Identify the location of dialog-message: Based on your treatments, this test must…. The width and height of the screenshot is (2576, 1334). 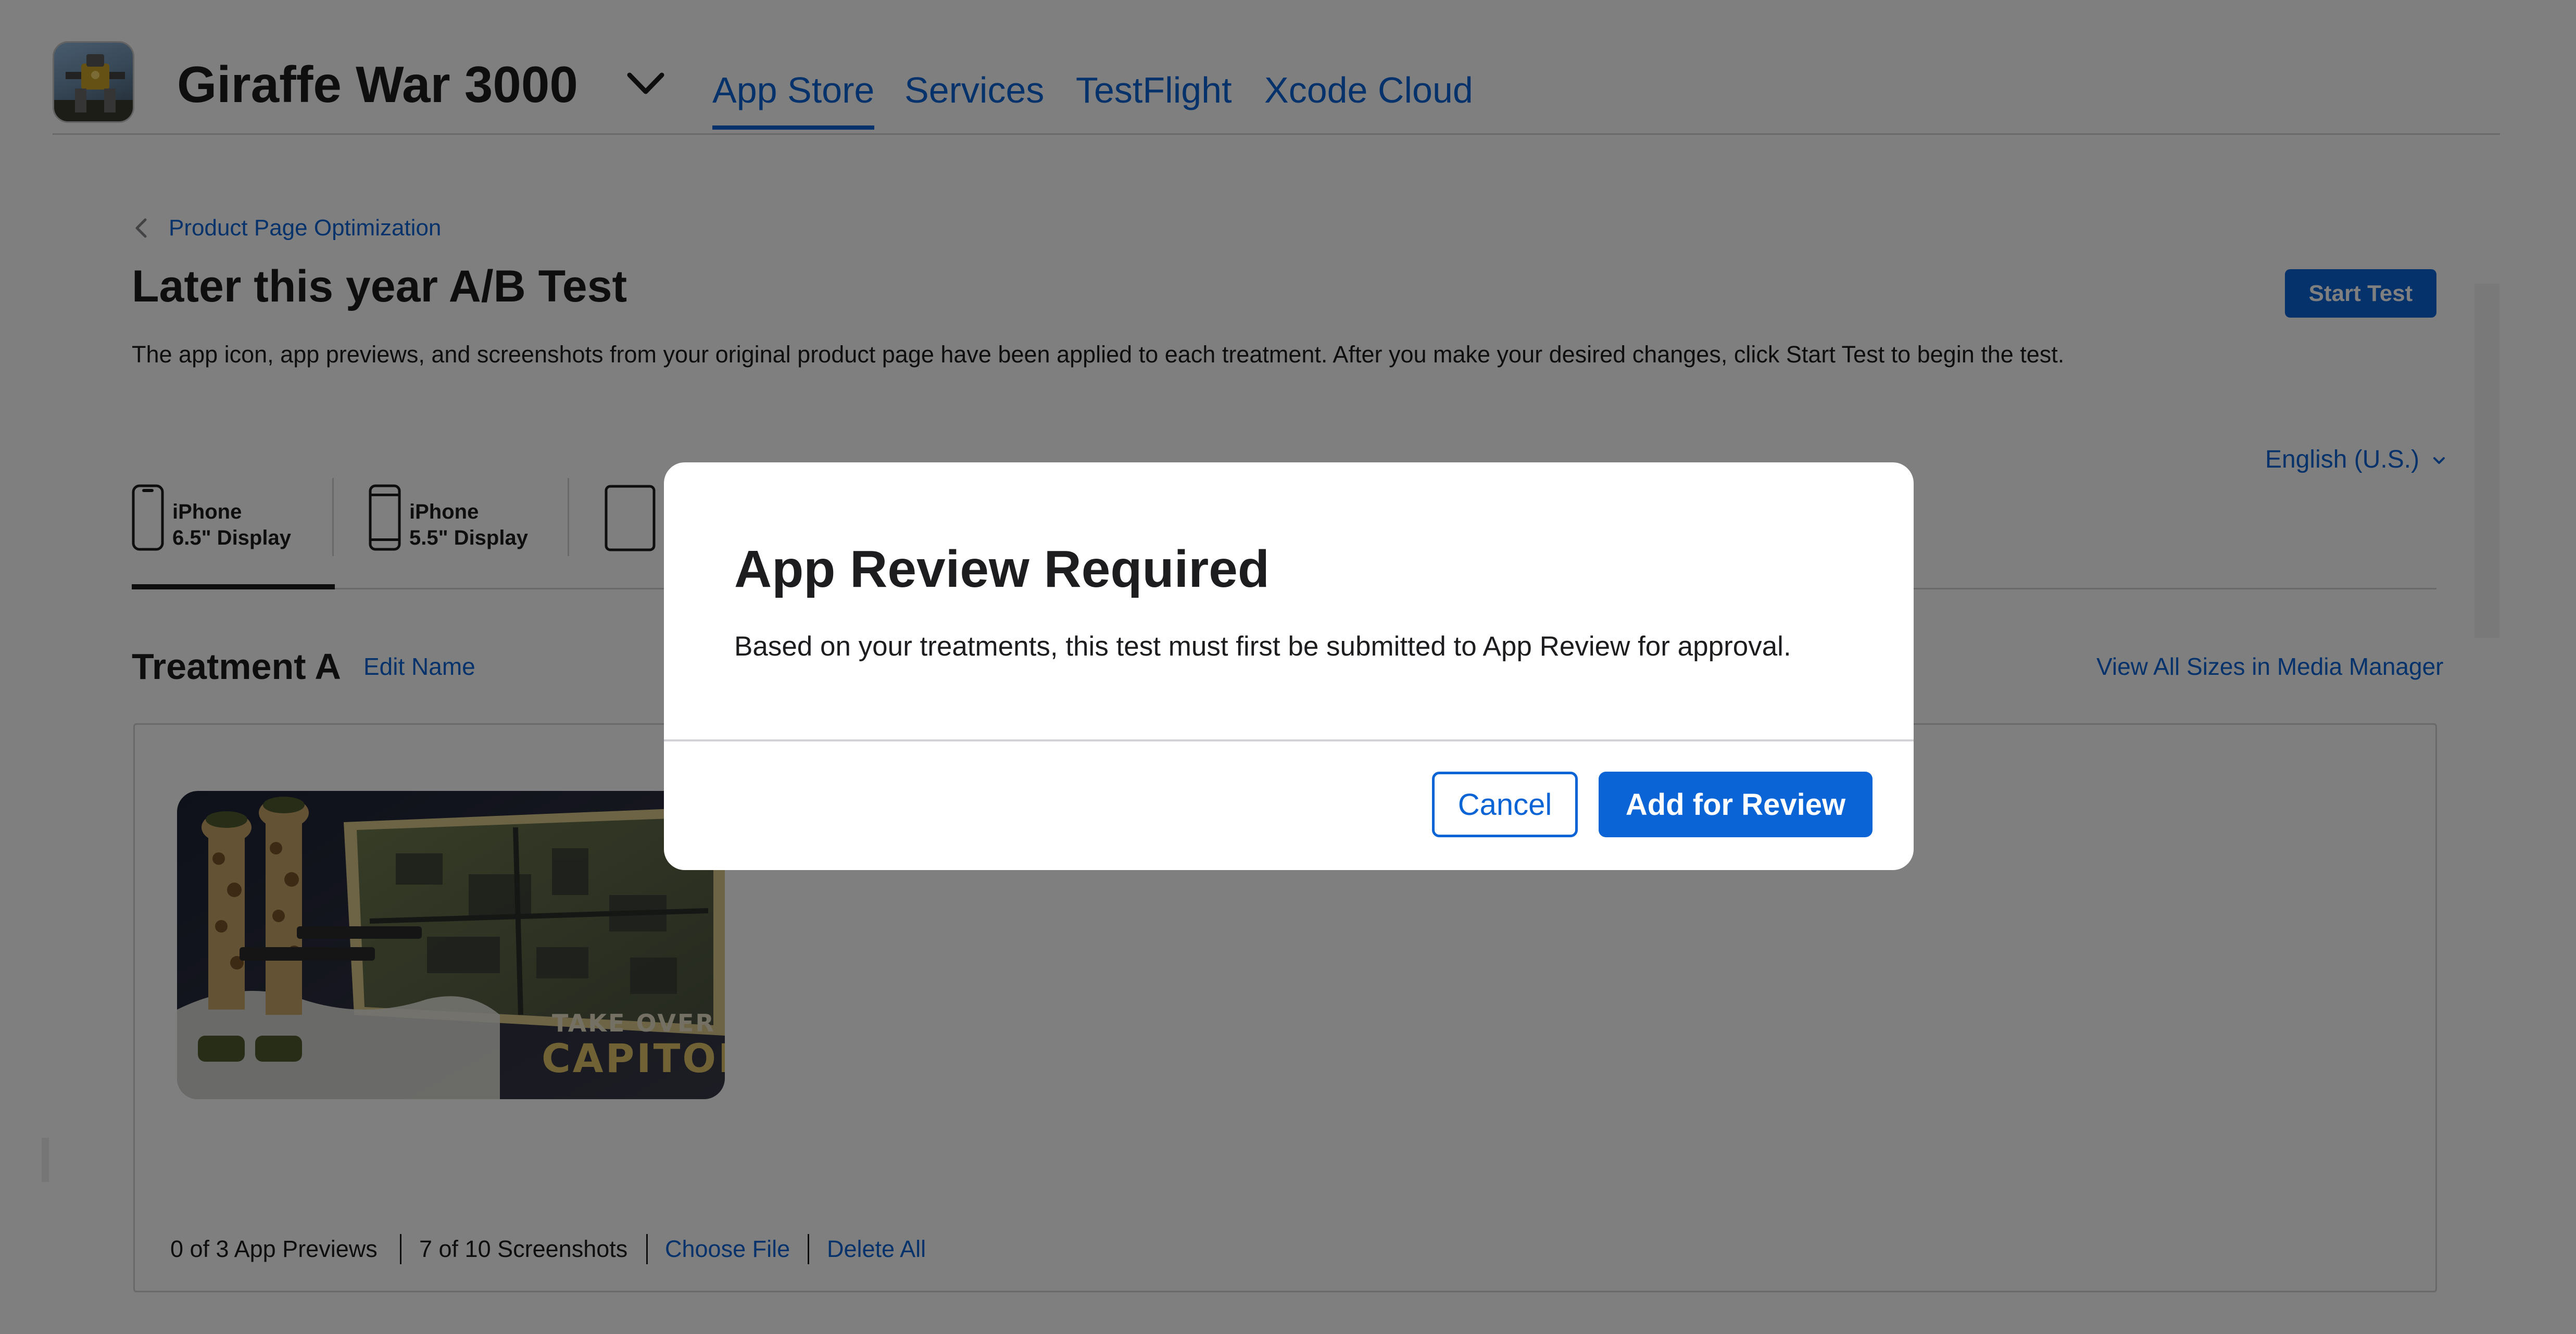
(1263, 646).